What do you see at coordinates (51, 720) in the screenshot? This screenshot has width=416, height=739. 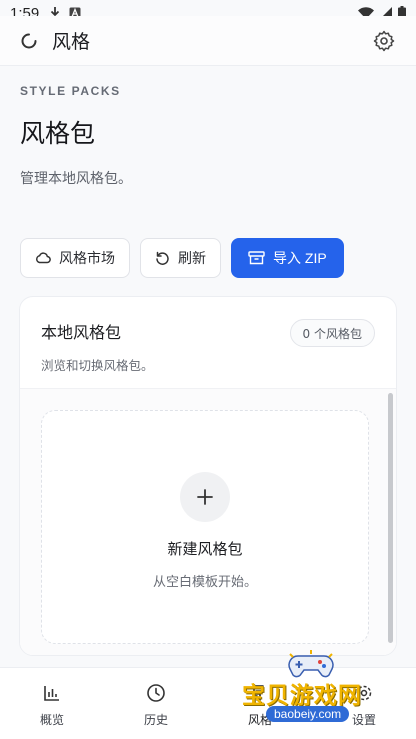 I see `nav-label: 概览` at bounding box center [51, 720].